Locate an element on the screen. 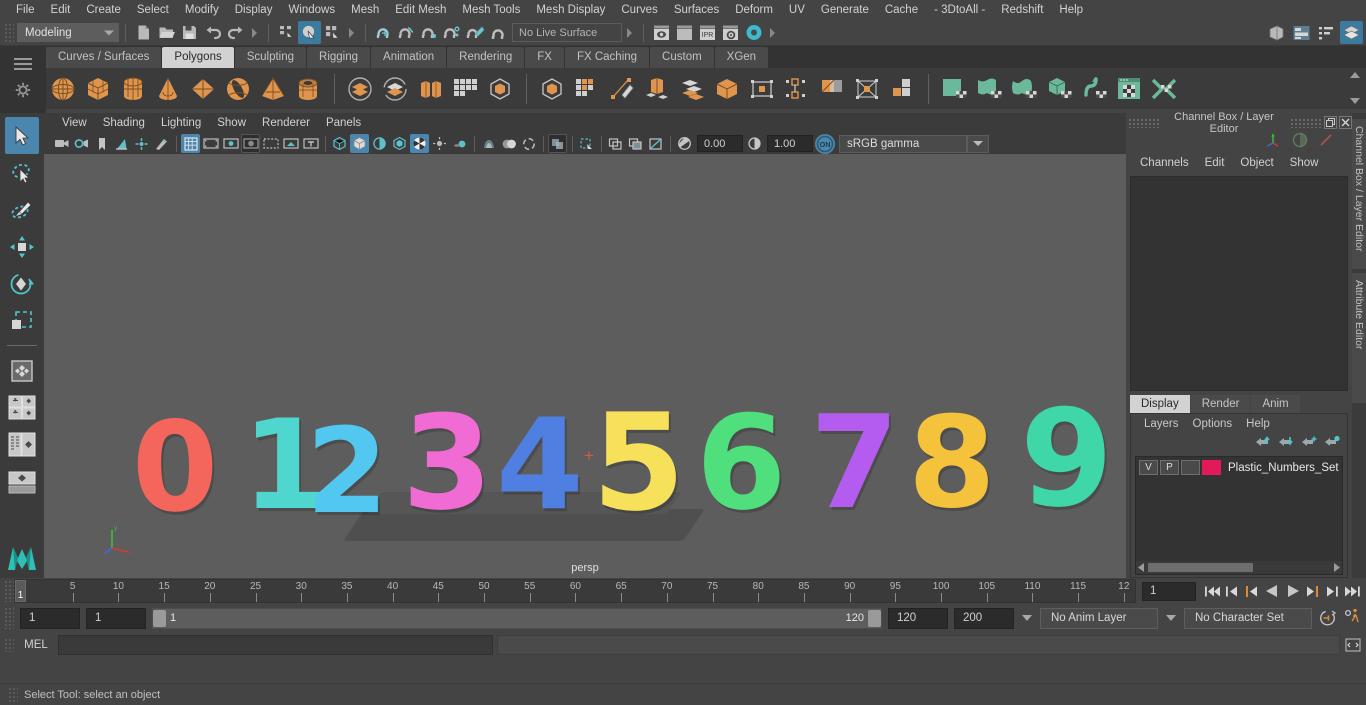 The width and height of the screenshot is (1366, 705). mirror-icon is located at coordinates (552, 89).